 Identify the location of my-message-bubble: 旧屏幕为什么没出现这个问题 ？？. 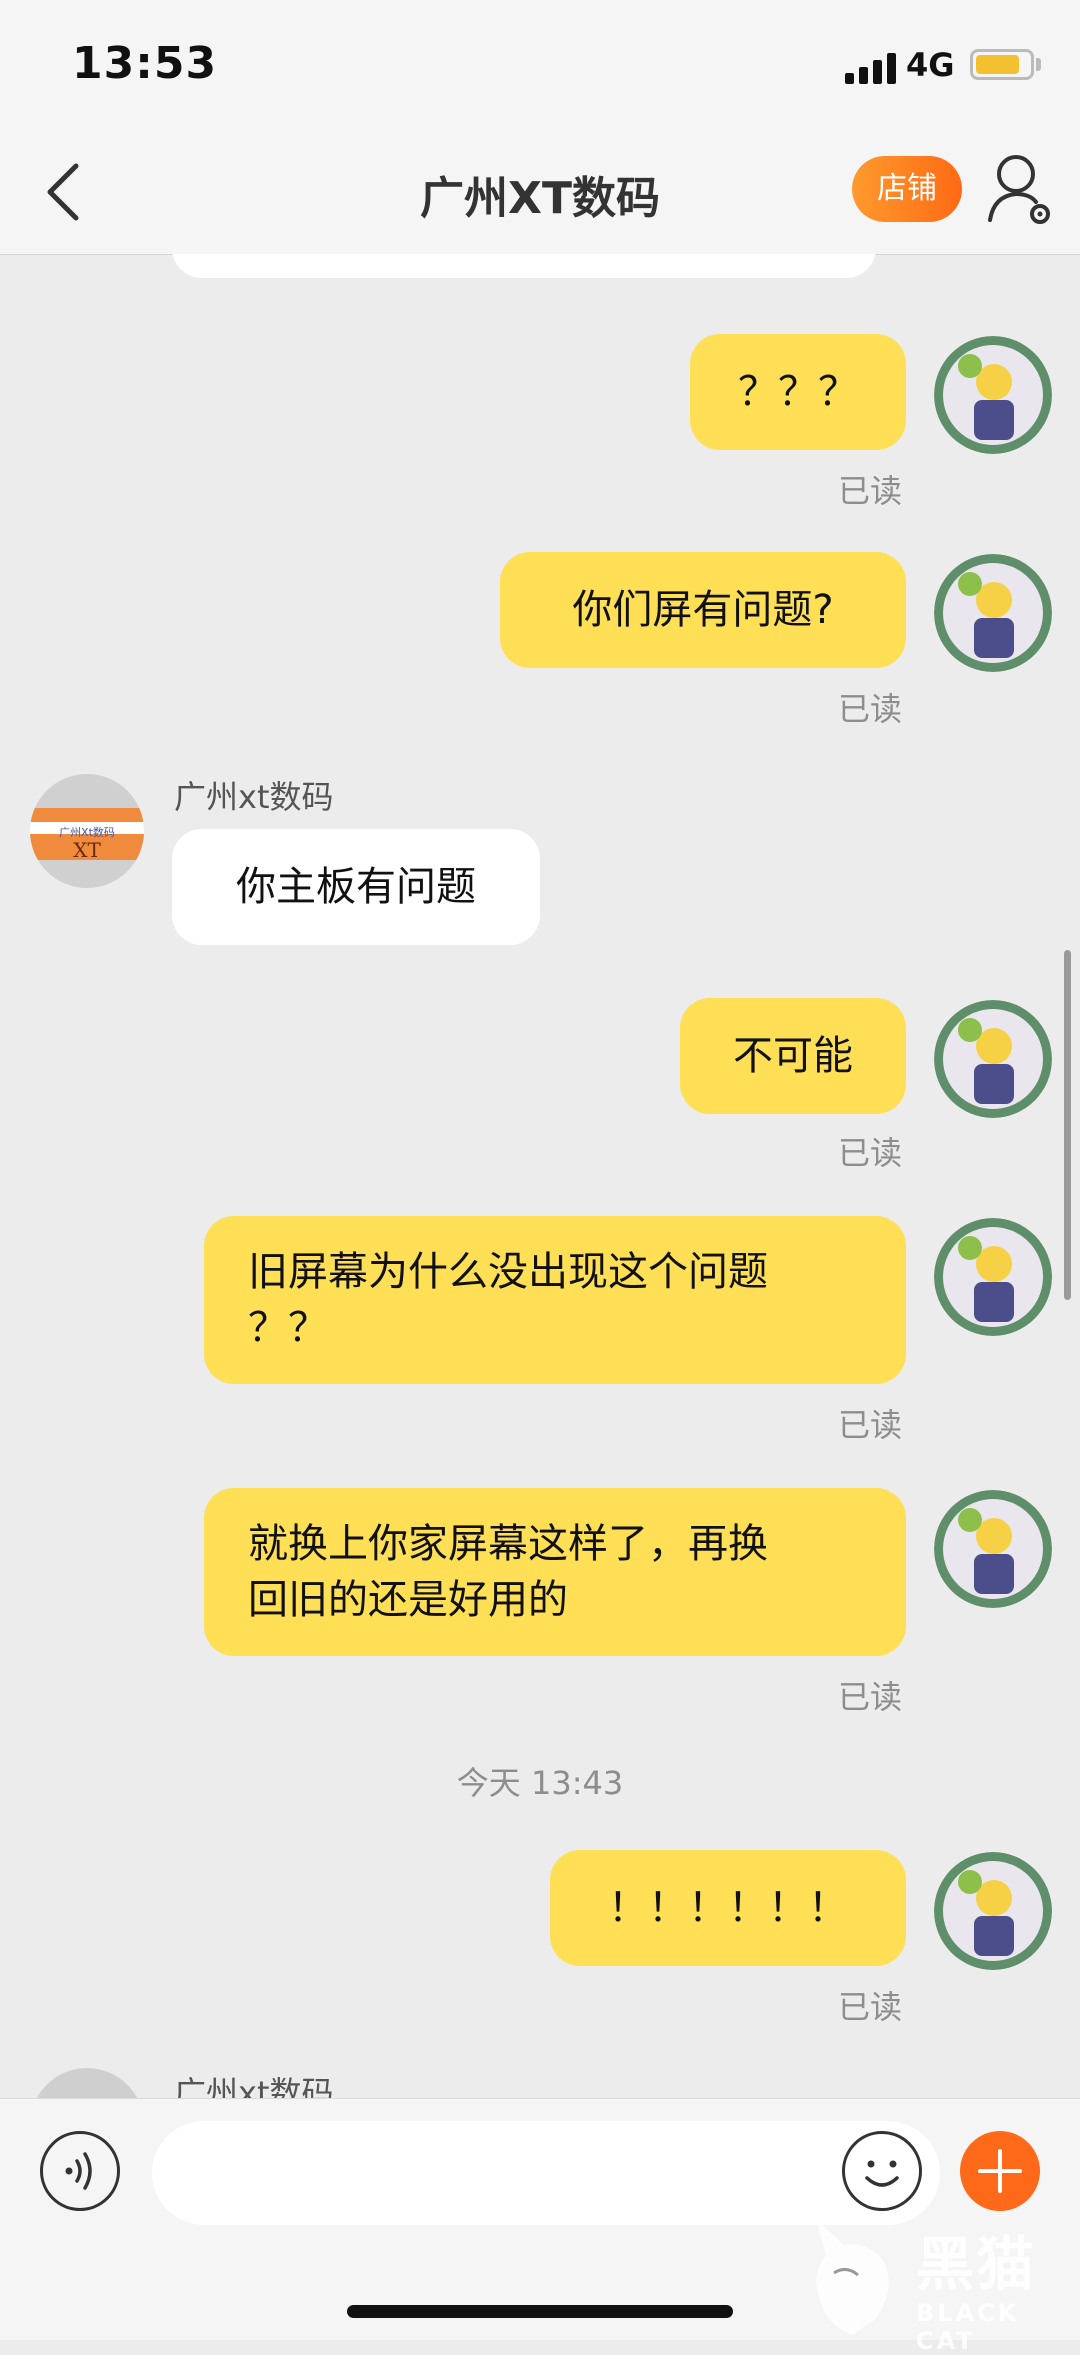
(555, 1300).